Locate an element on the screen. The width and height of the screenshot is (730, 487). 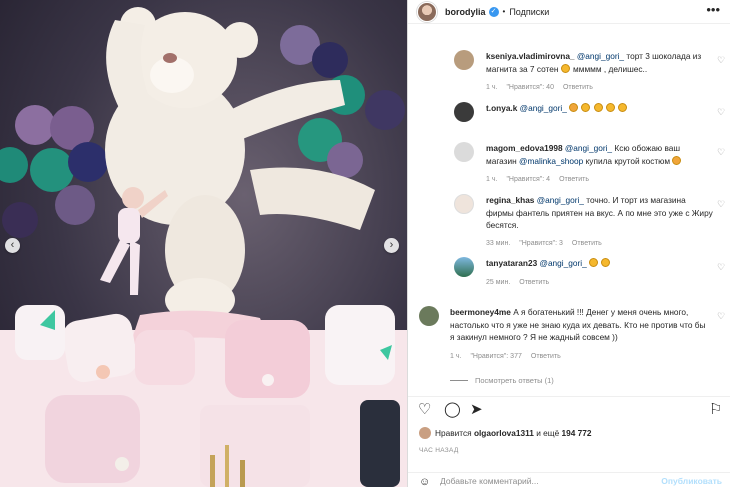
save-icon: ⚐ is located at coordinates (715, 410).